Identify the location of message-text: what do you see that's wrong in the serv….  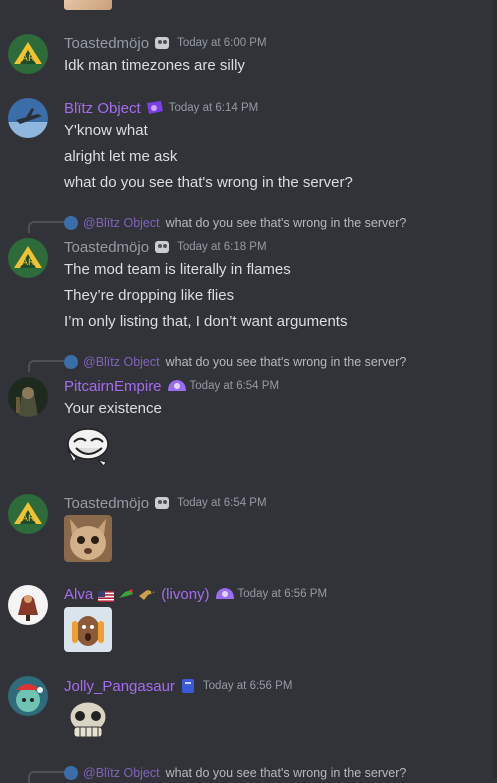
(208, 182).